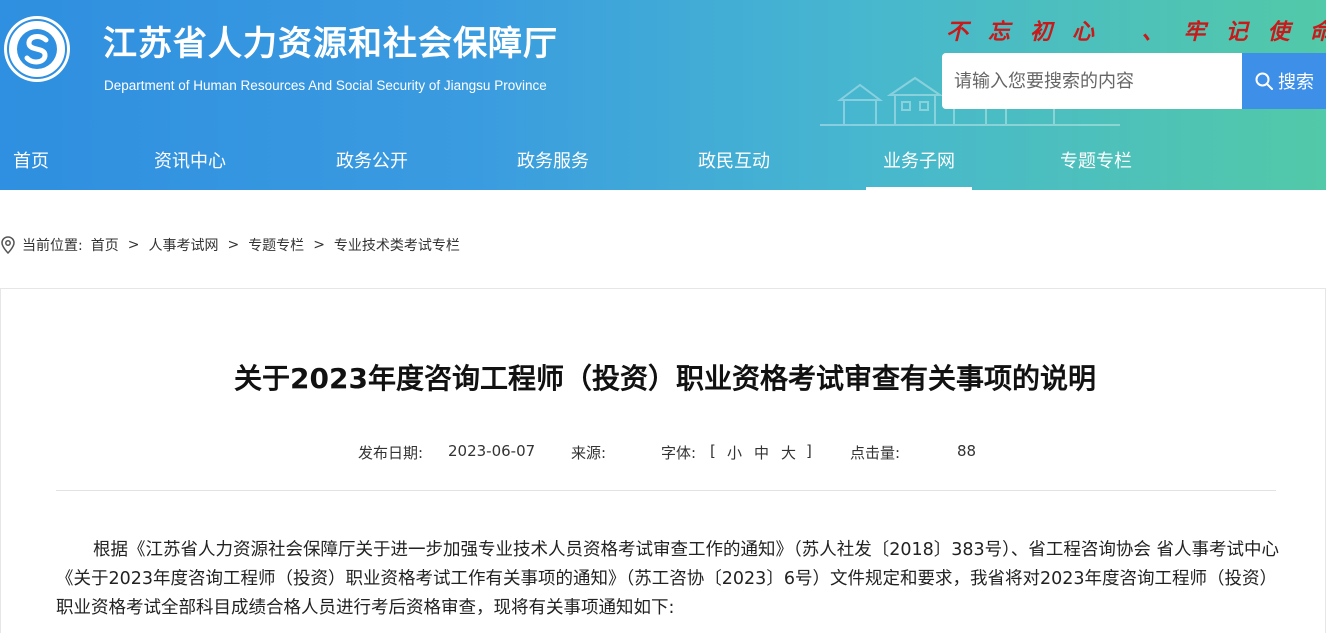  What do you see at coordinates (31, 162) in the screenshot?
I see `nav-item-home: 首页` at bounding box center [31, 162].